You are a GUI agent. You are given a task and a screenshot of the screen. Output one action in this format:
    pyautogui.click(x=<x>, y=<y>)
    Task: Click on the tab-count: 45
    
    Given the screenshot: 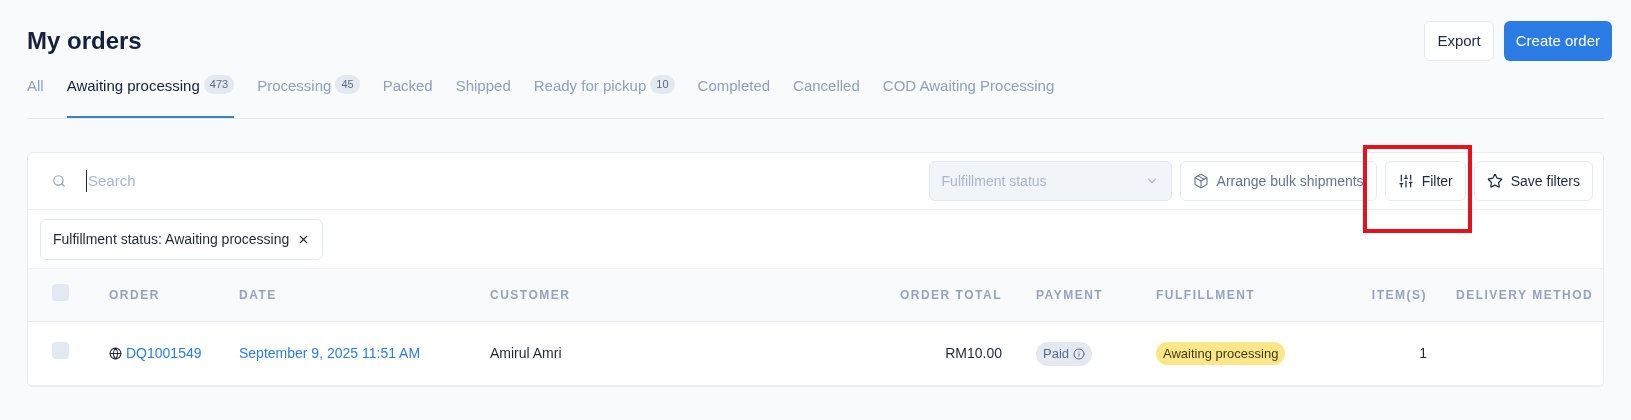 What is the action you would take?
    pyautogui.click(x=347, y=84)
    